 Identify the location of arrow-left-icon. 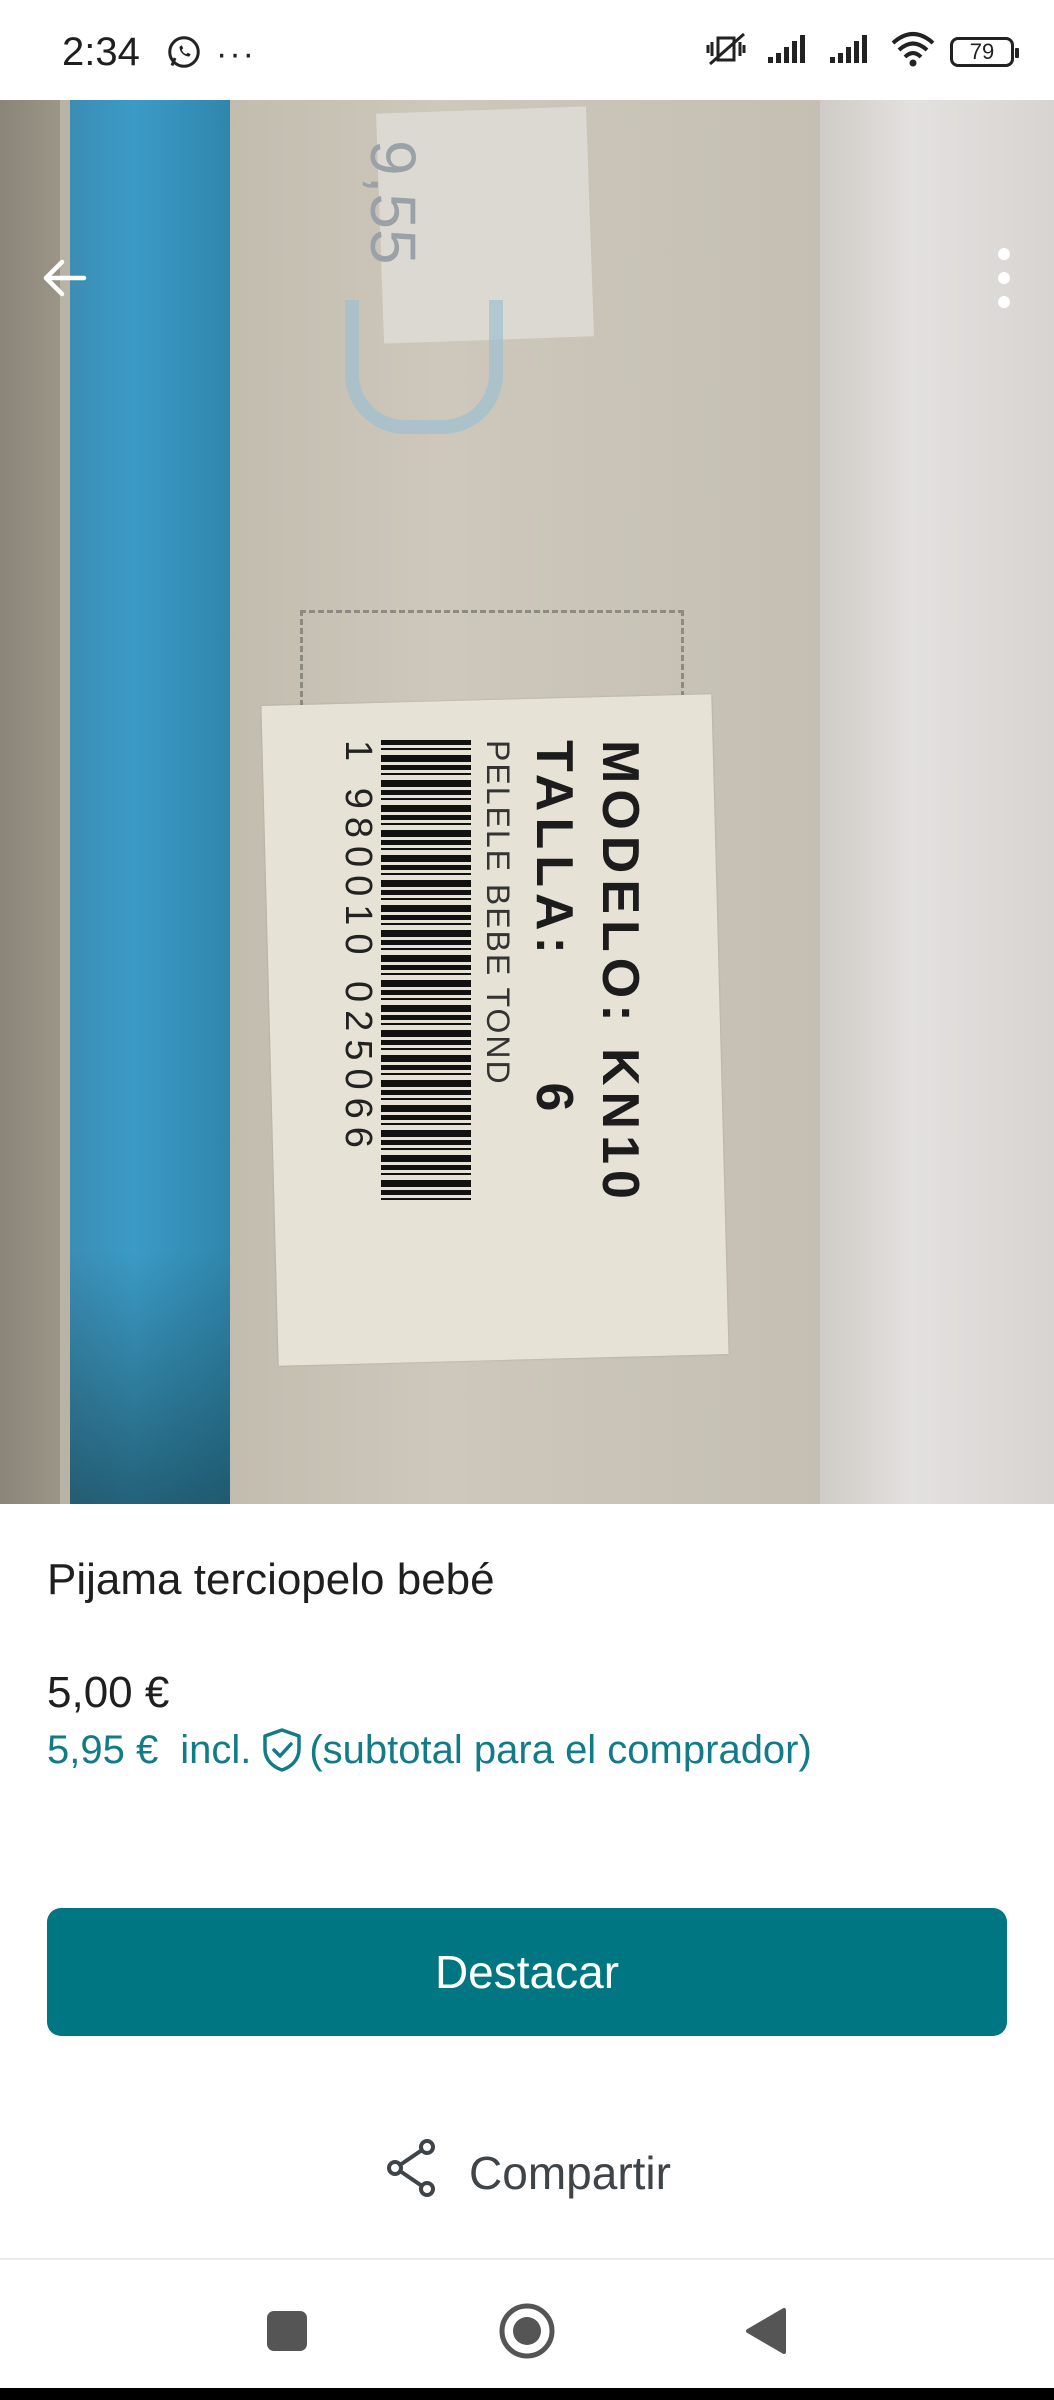
(64, 280).